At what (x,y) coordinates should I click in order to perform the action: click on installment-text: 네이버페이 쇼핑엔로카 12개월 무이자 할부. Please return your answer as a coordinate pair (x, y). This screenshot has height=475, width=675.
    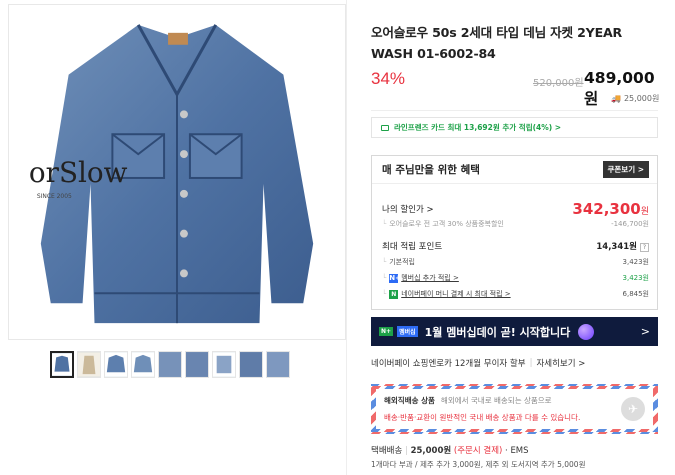
    Looking at the image, I should click on (448, 364).